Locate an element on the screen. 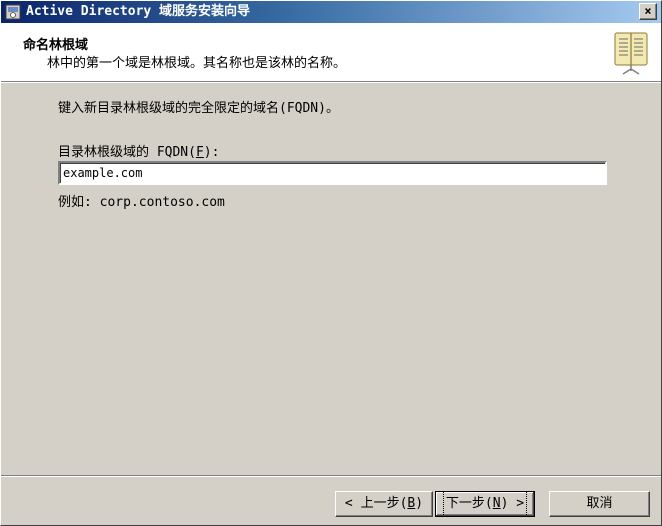 This screenshot has width=662, height=526. footer-divider is located at coordinates (331, 476).